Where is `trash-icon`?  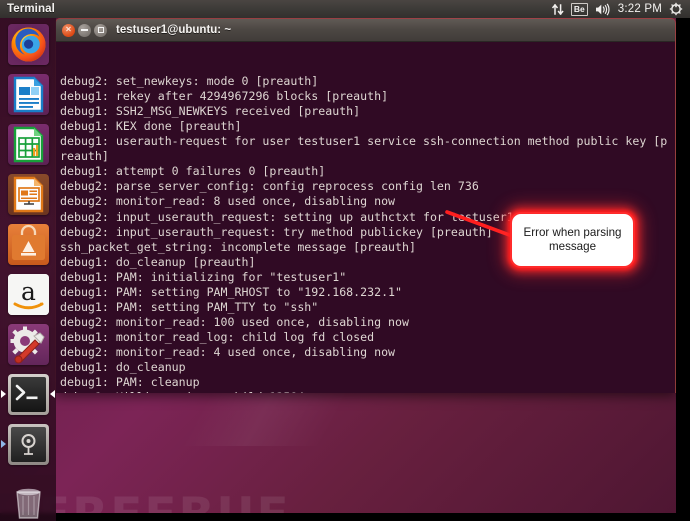 trash-icon is located at coordinates (28, 501).